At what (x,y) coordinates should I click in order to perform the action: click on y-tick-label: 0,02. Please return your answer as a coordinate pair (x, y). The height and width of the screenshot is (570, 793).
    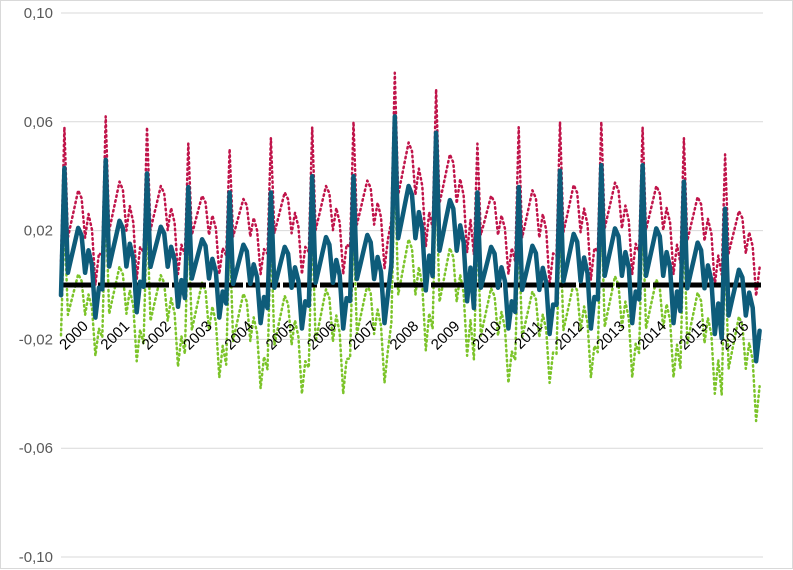
    Looking at the image, I should click on (38, 231).